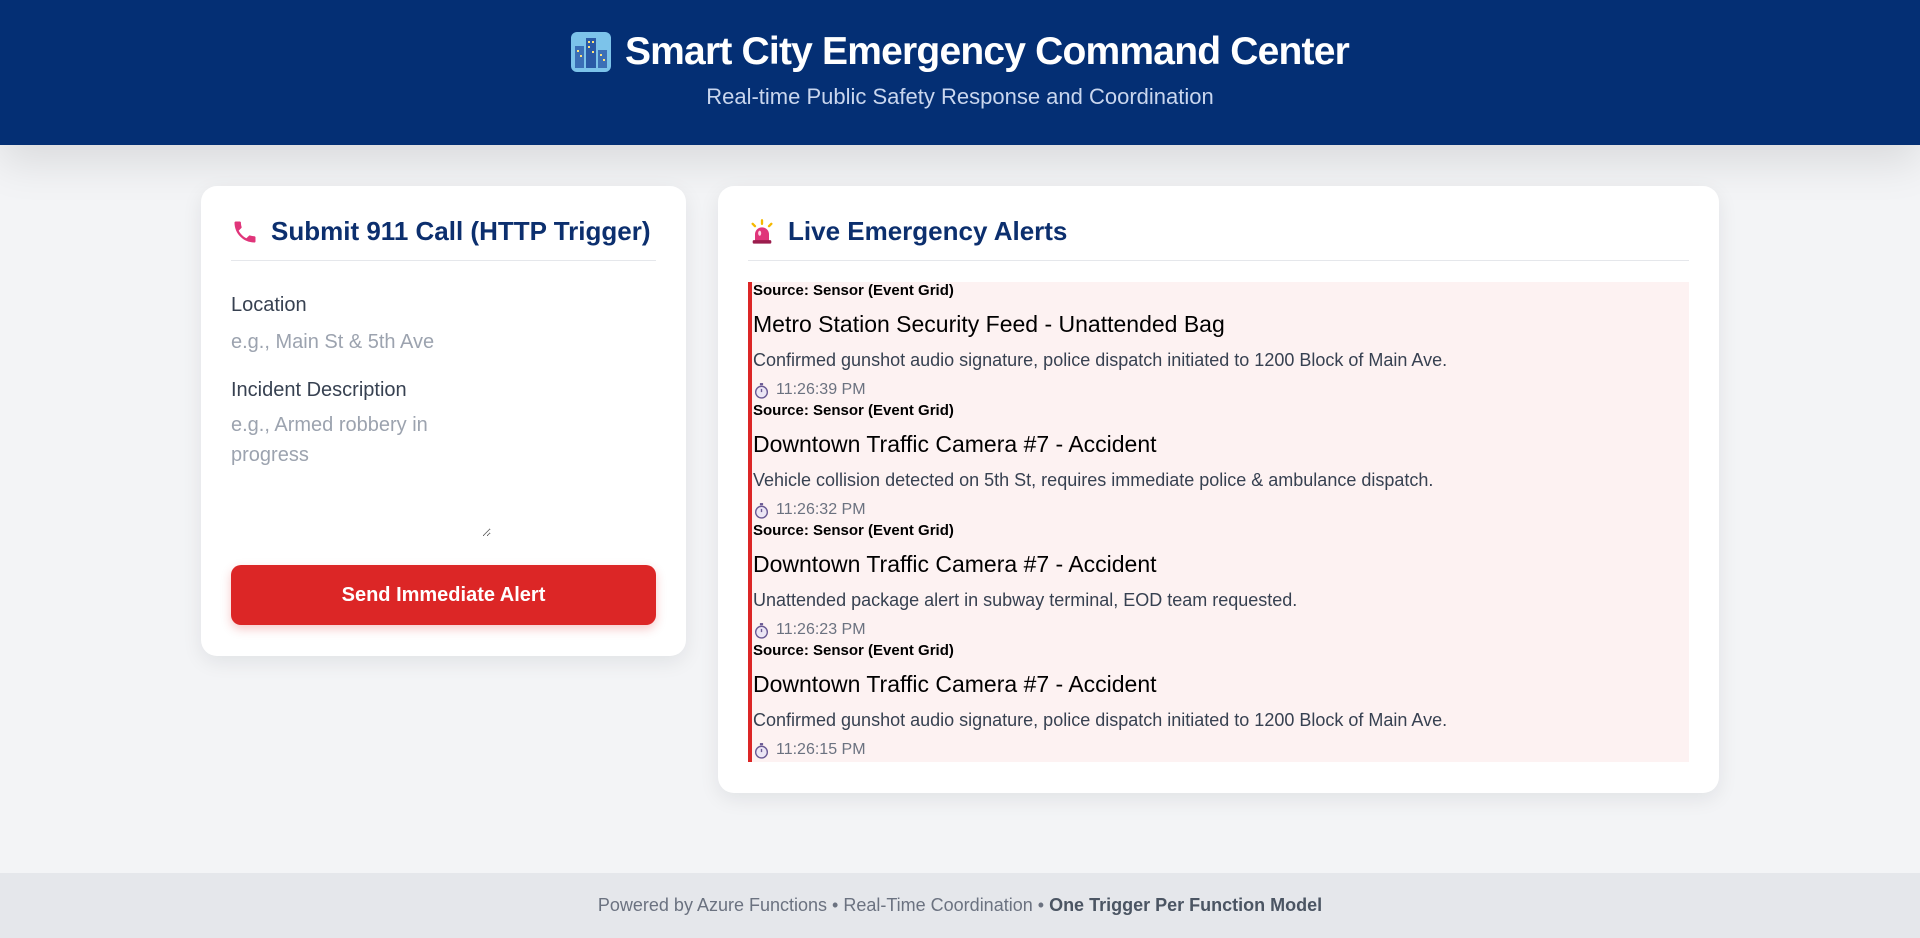 Image resolution: width=1920 pixels, height=938 pixels. I want to click on alert-time: 11:26:32 PM, so click(809, 510).